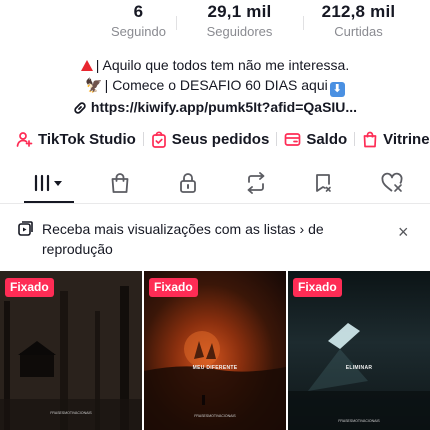  Describe the element at coordinates (370, 139) in the screenshot. I see `shop-bag-icon` at that location.